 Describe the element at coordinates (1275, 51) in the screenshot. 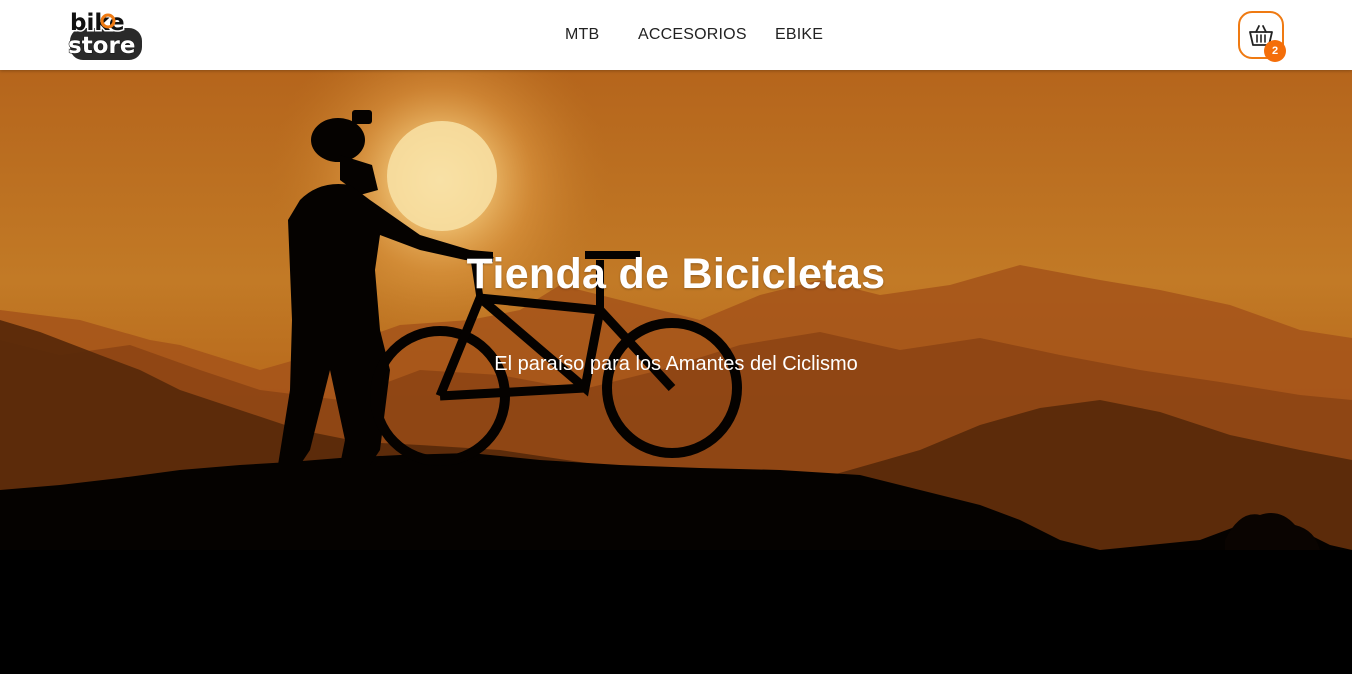

I see `cart-count-badge: 2` at that location.